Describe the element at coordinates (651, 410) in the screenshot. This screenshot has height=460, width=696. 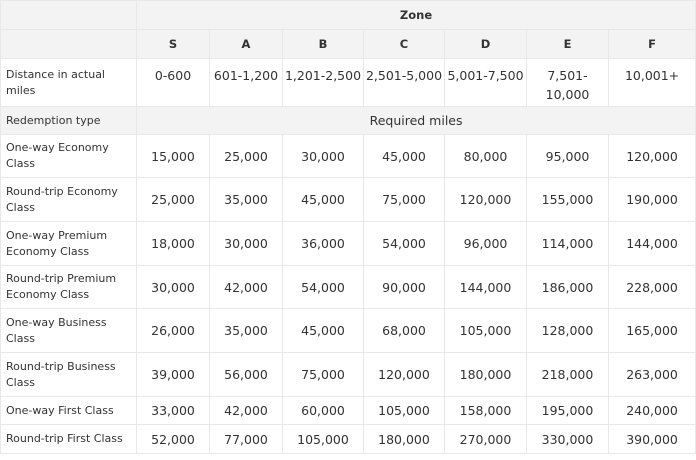
I see `miles-cell: 240,000` at that location.